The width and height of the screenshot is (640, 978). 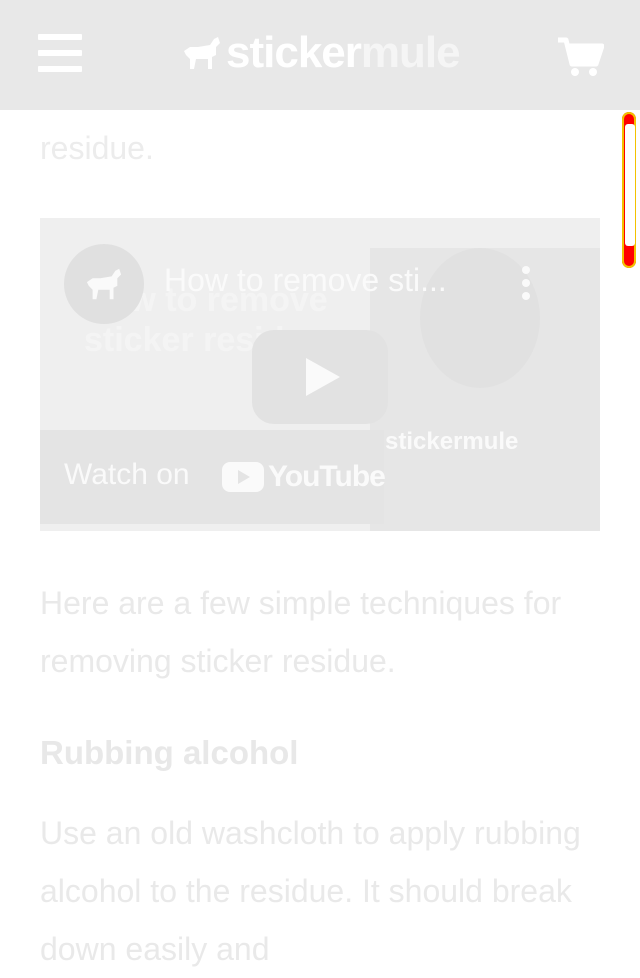 I want to click on section-heading: Rubbing alcohol, so click(x=169, y=752).